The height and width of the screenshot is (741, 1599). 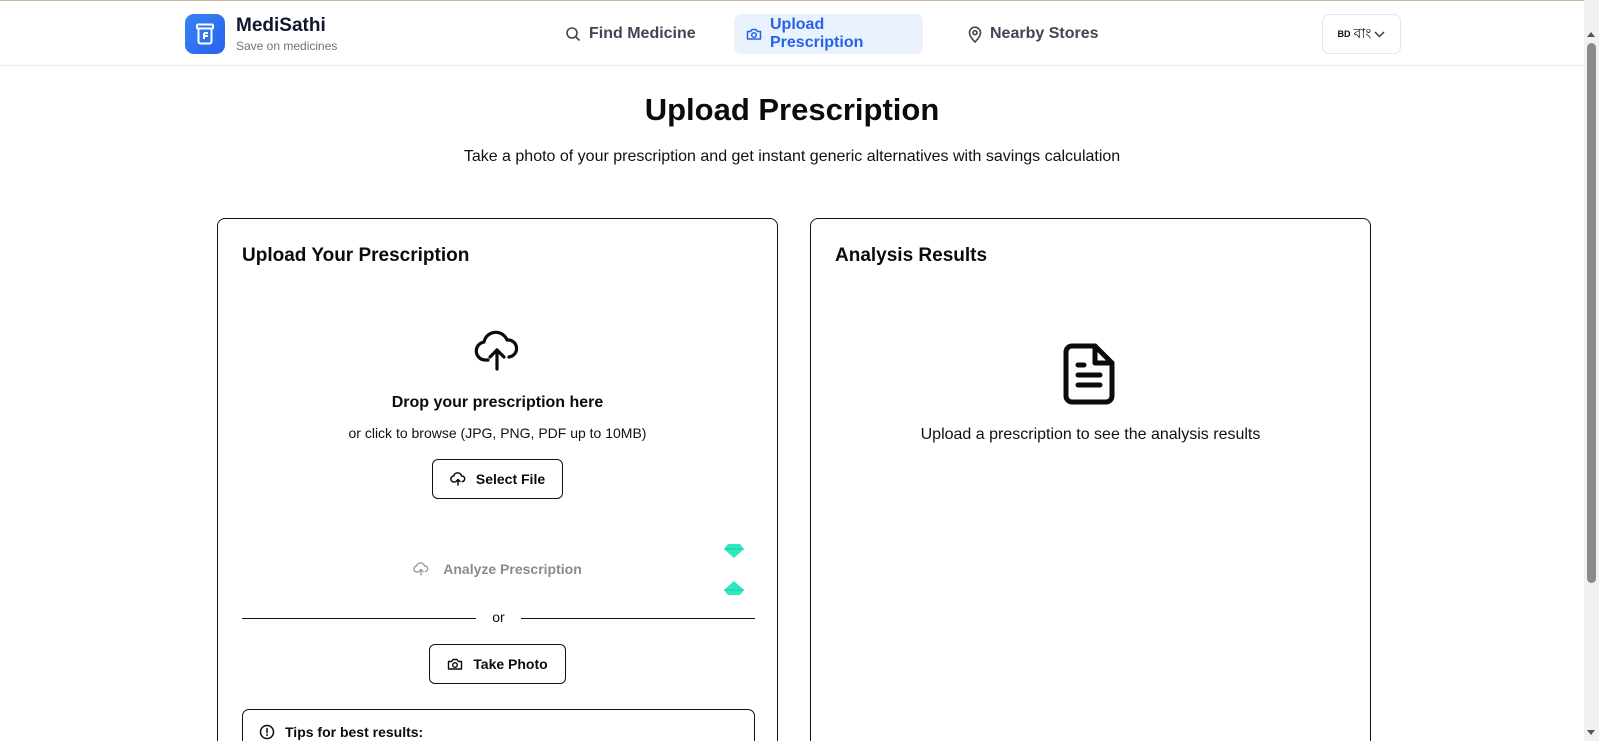 I want to click on brand-name: MediSathi, so click(x=281, y=26).